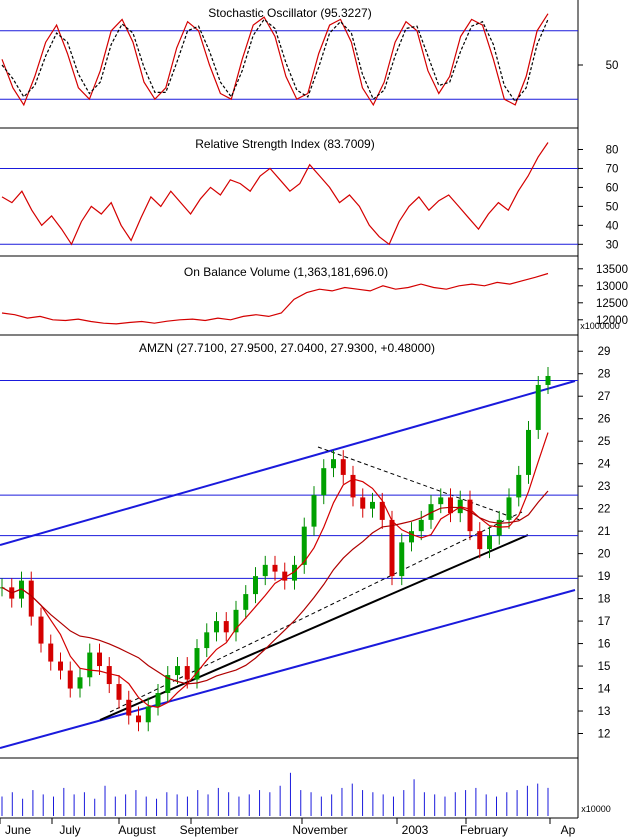 The width and height of the screenshot is (628, 837). Describe the element at coordinates (612, 245) in the screenshot. I see `y-tick-label: 30` at that location.